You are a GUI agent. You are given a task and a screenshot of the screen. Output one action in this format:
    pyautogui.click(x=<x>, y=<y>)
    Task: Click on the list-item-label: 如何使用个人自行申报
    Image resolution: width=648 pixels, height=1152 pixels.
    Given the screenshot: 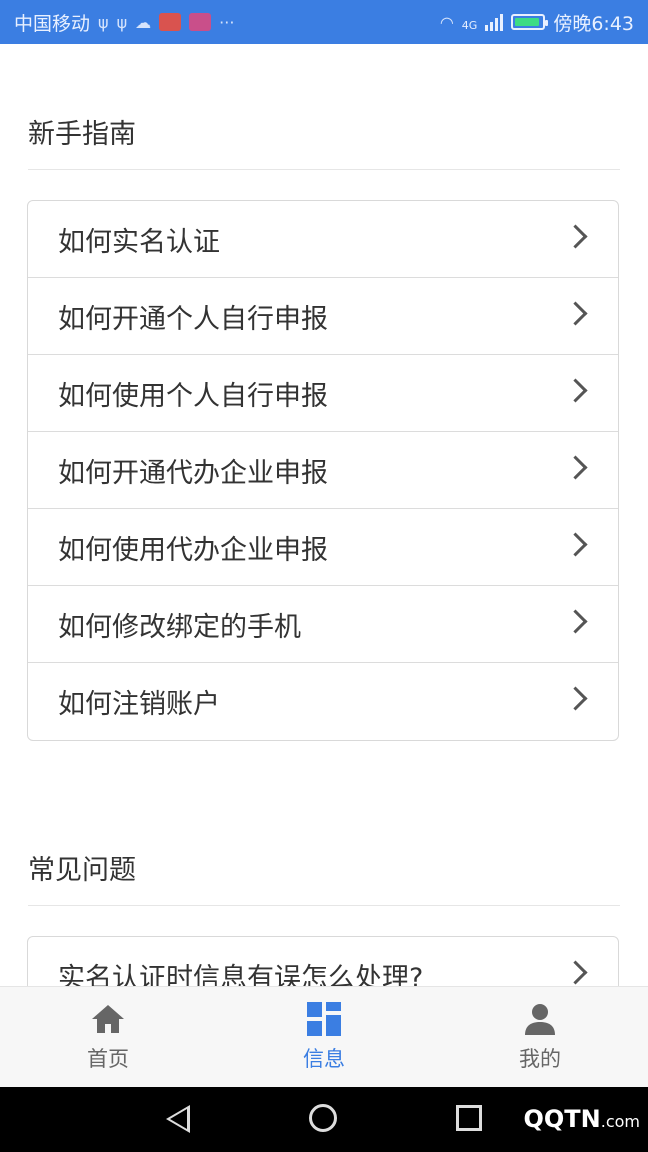 What is the action you would take?
    pyautogui.click(x=193, y=396)
    